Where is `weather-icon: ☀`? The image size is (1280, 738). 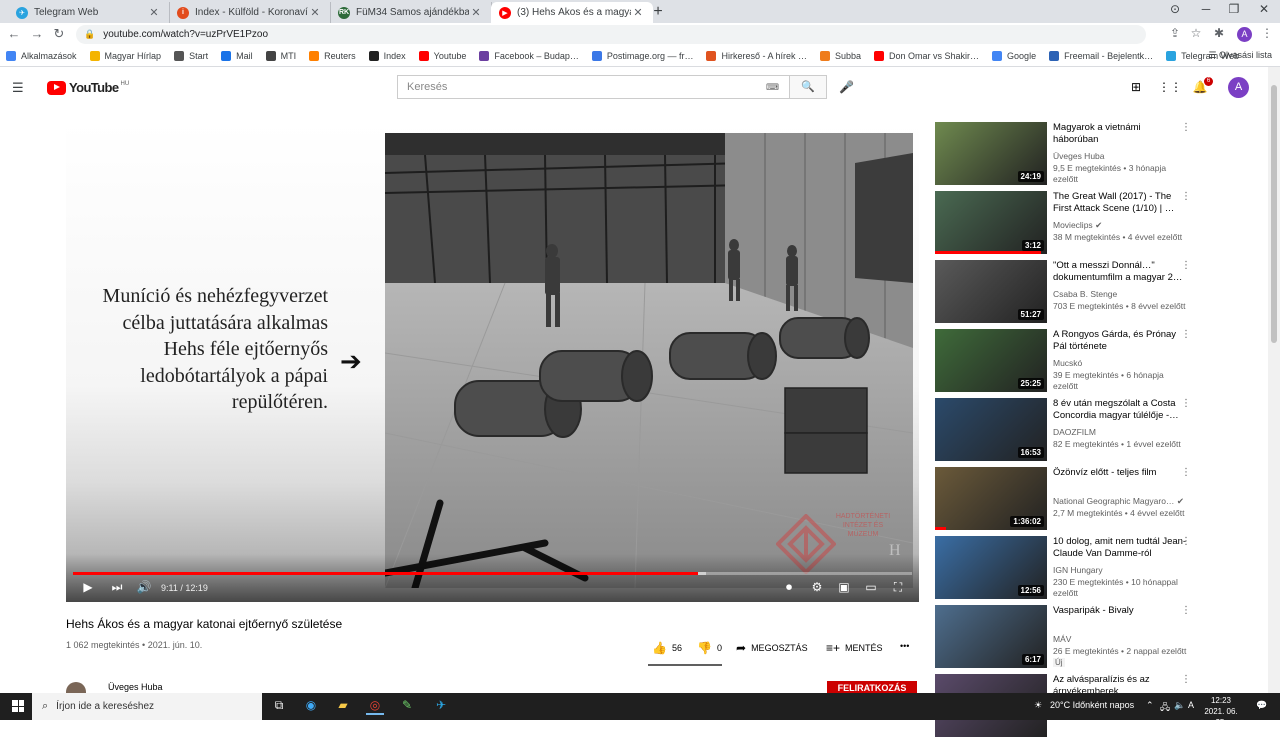
weather-icon: ☀ is located at coordinates (1038, 705).